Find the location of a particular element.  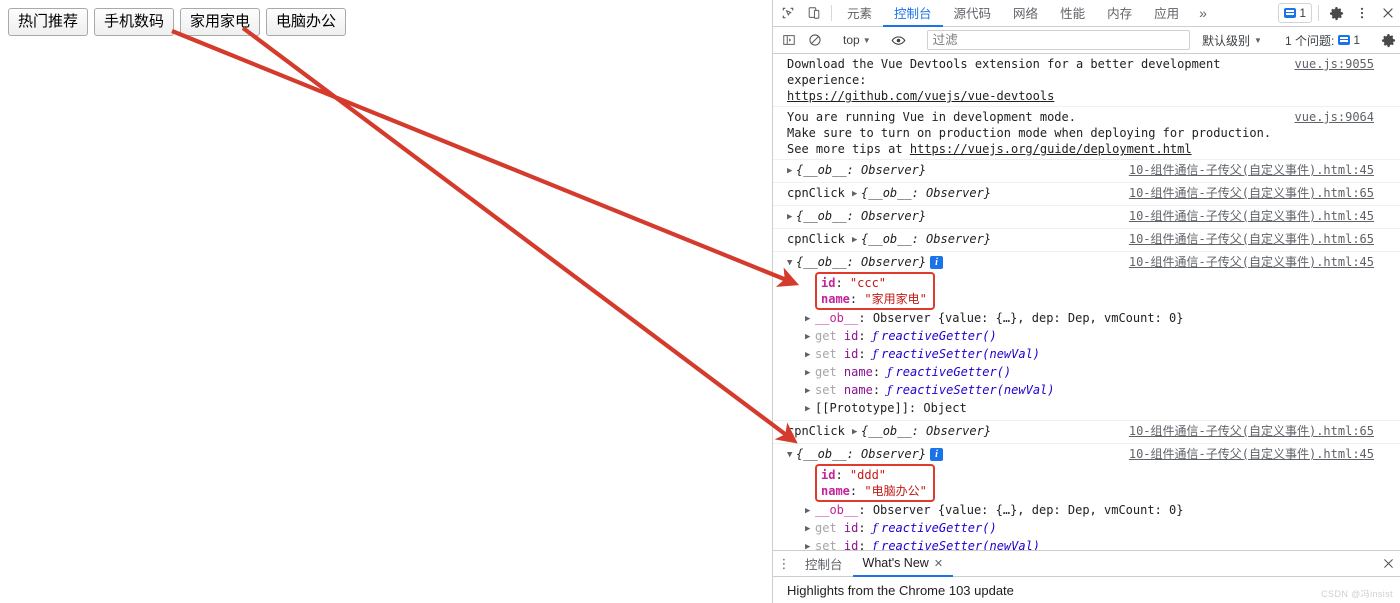

more-tabs-chevron-icon: » is located at coordinates (1203, 13).